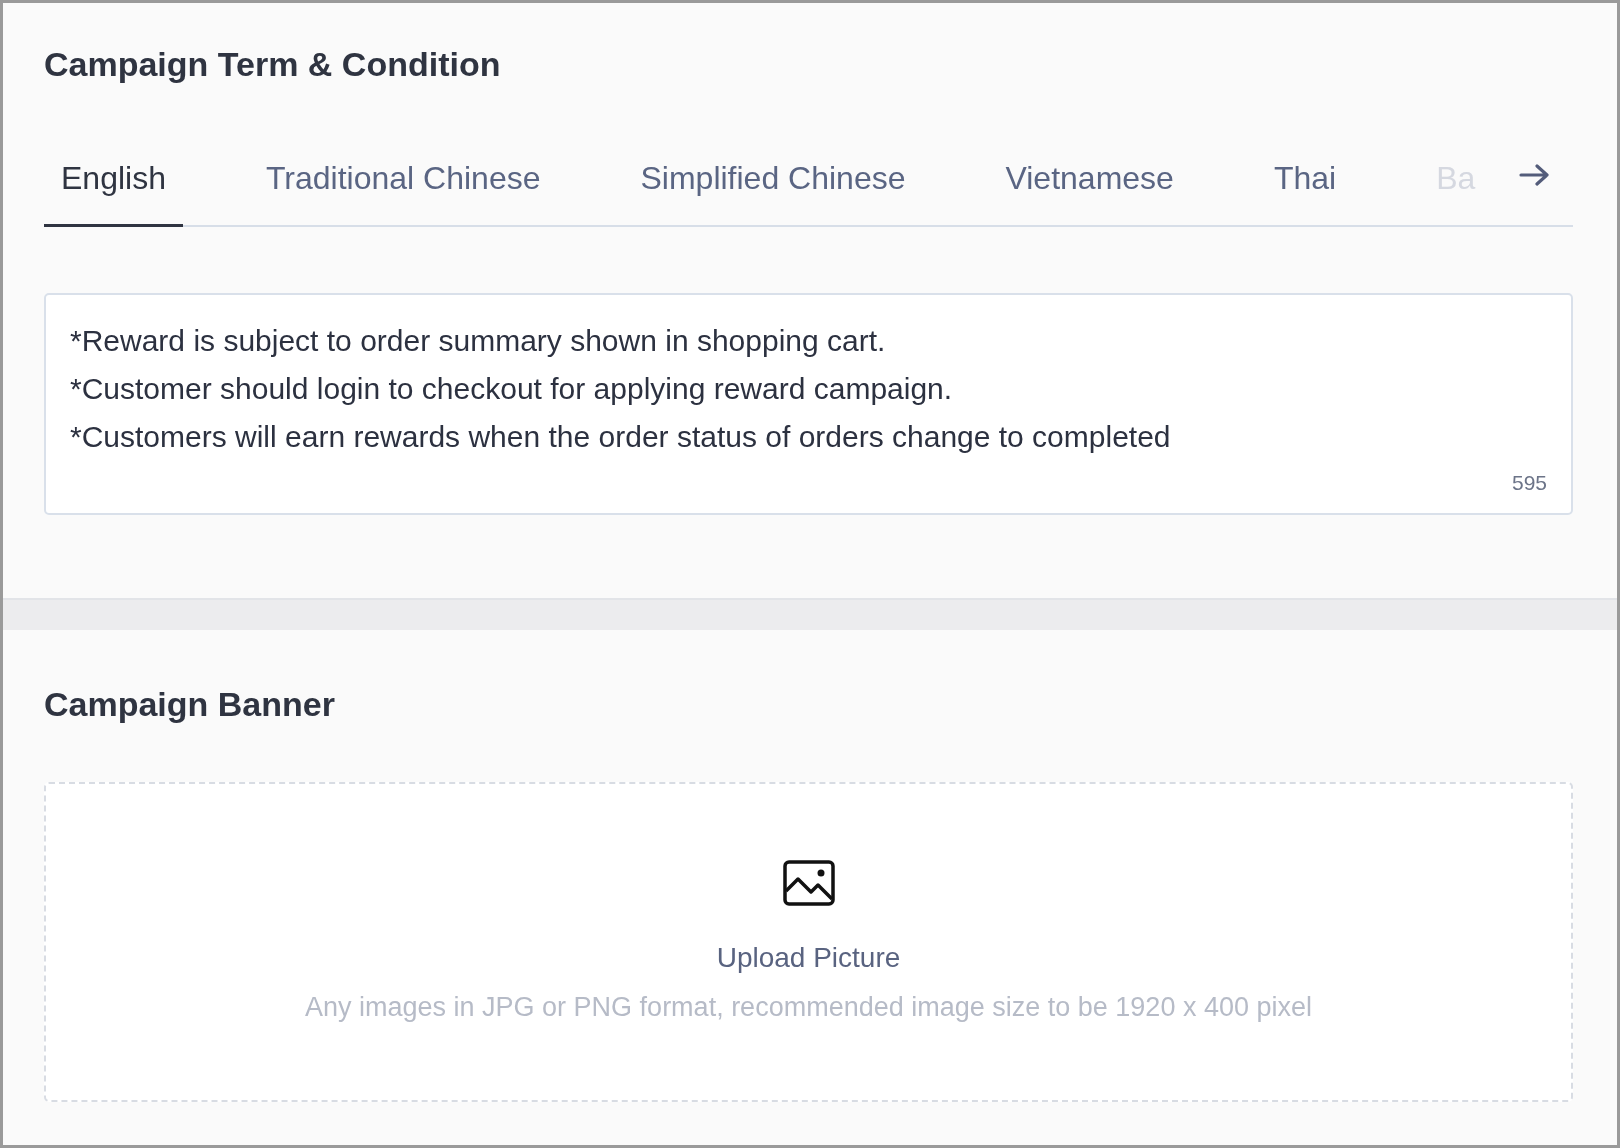  I want to click on language-tab: Vietnamese, so click(1089, 186).